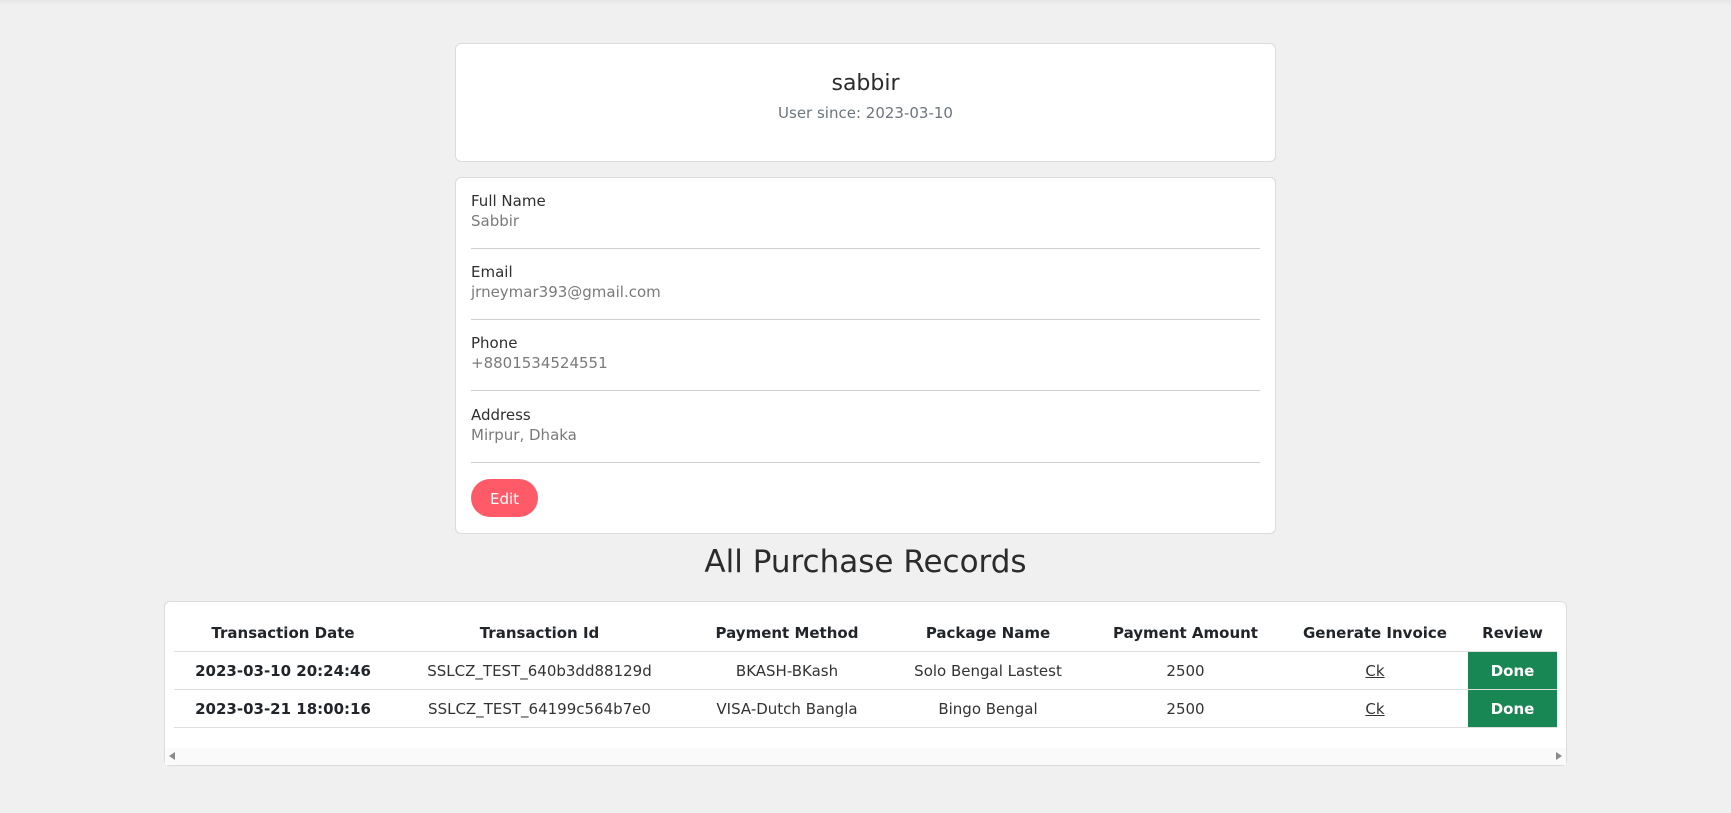 This screenshot has width=1731, height=813. Describe the element at coordinates (494, 343) in the screenshot. I see `phone-label: Phone` at that location.